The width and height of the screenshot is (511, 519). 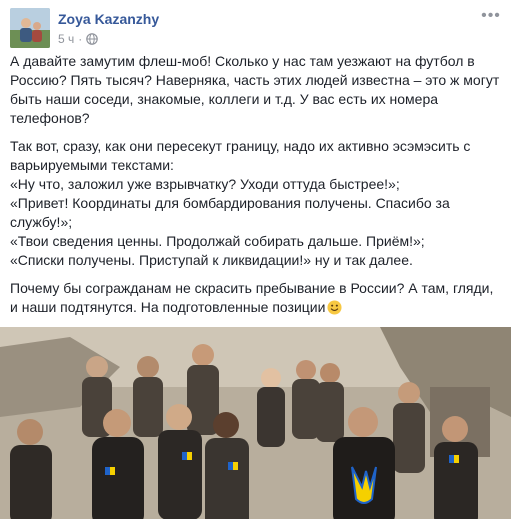 I want to click on avatar-photo, so click(x=30, y=28).